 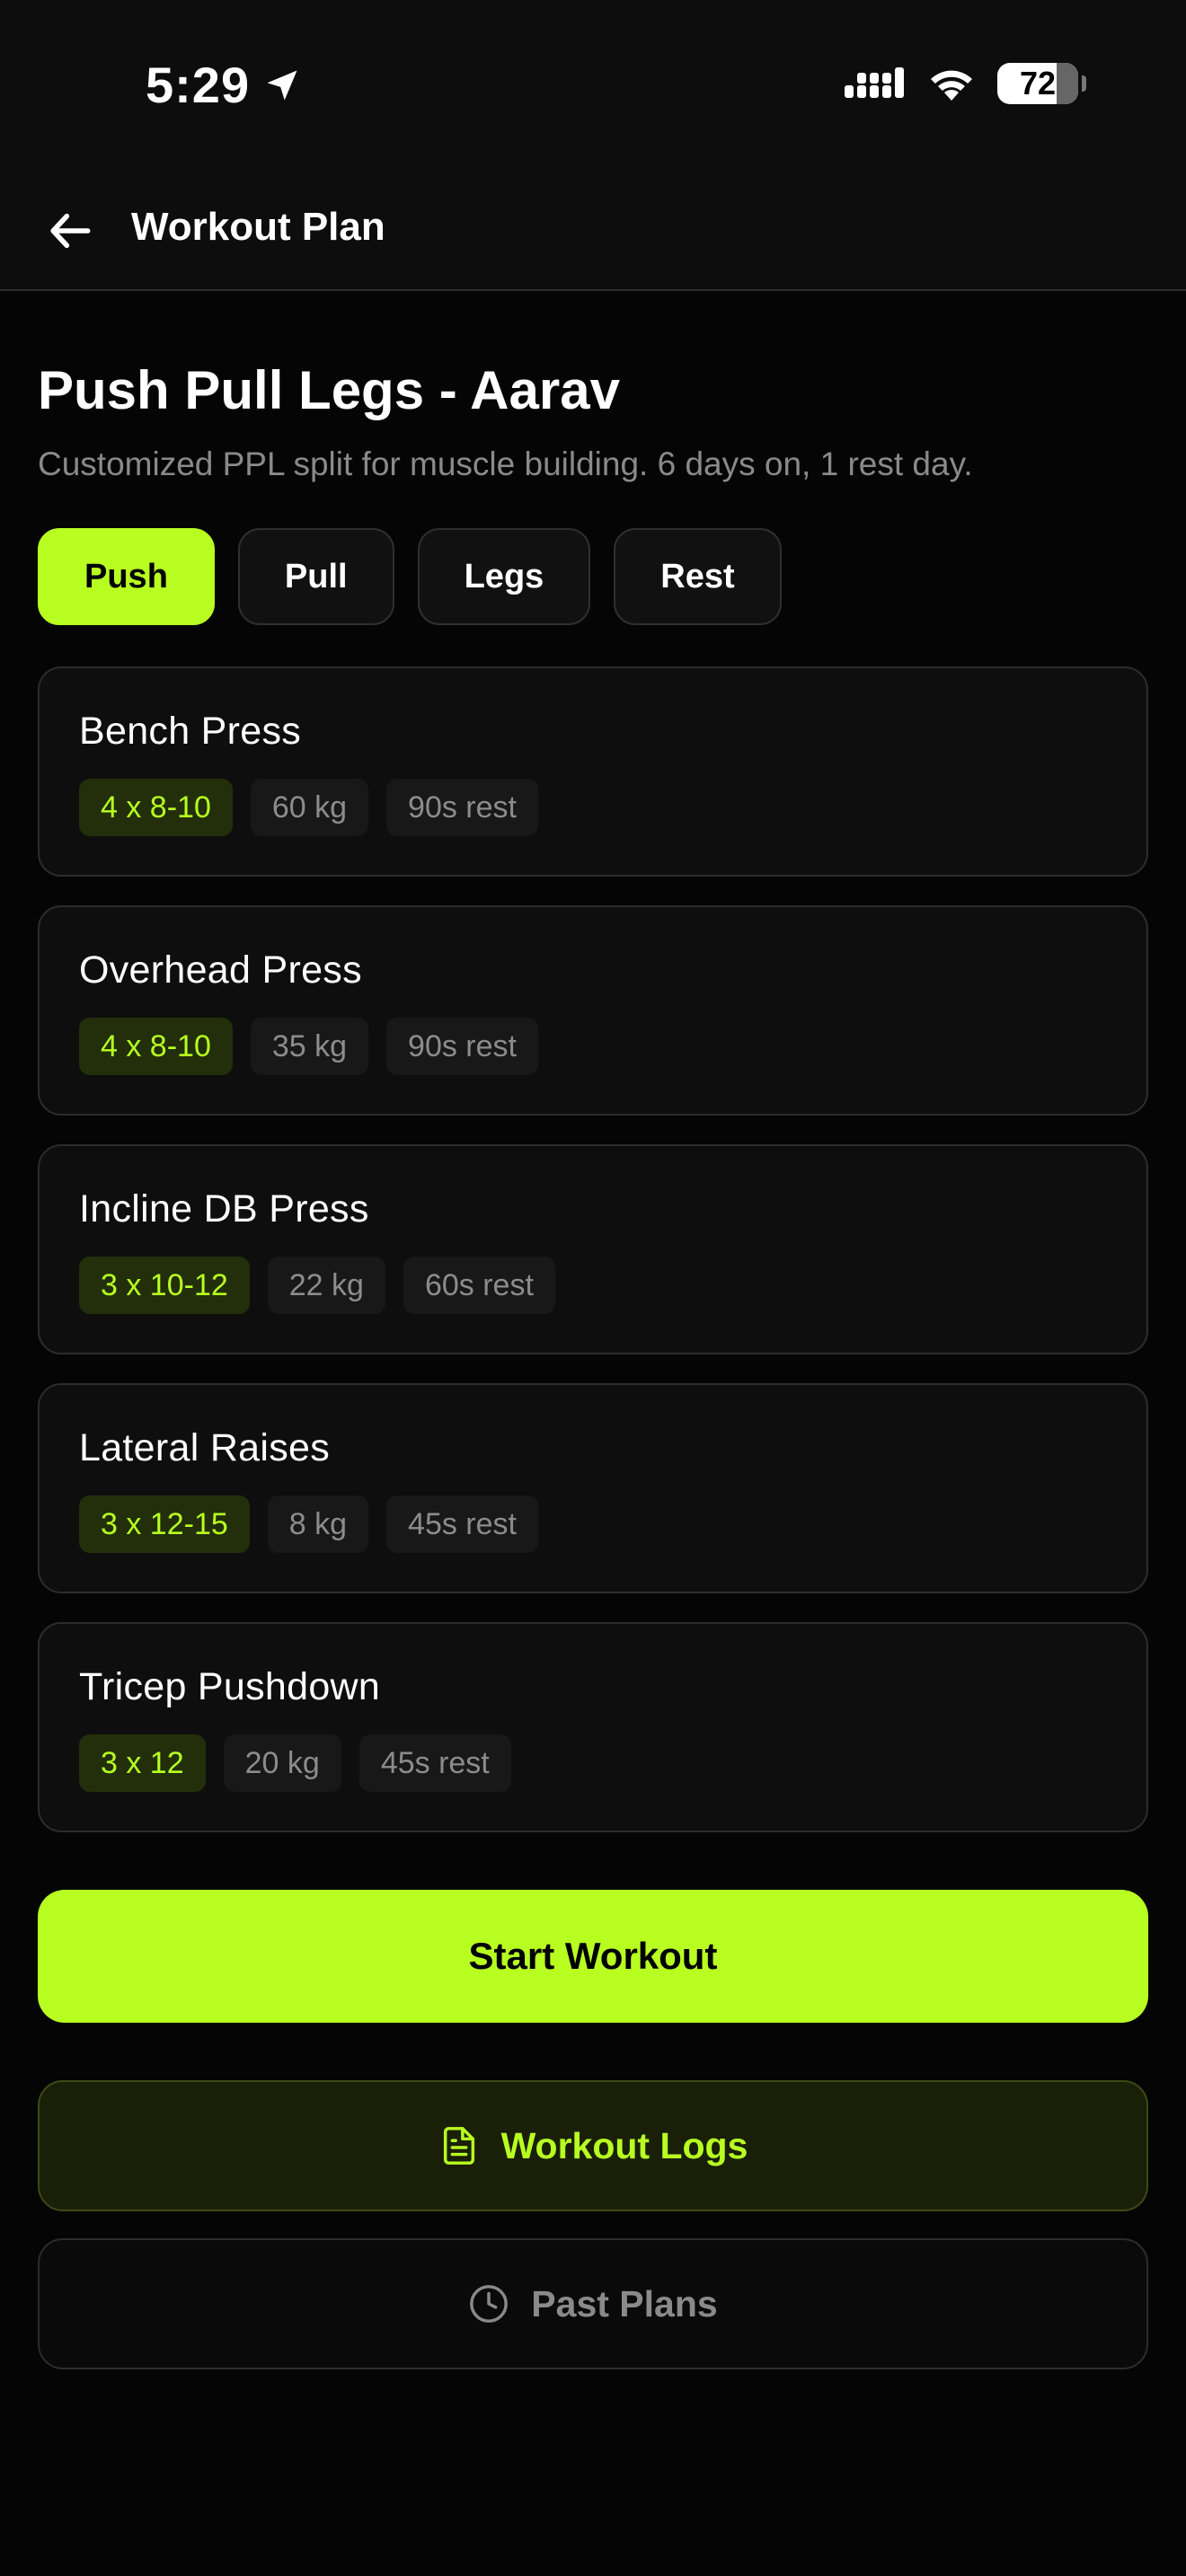 I want to click on status-time: 5:29, so click(x=198, y=85).